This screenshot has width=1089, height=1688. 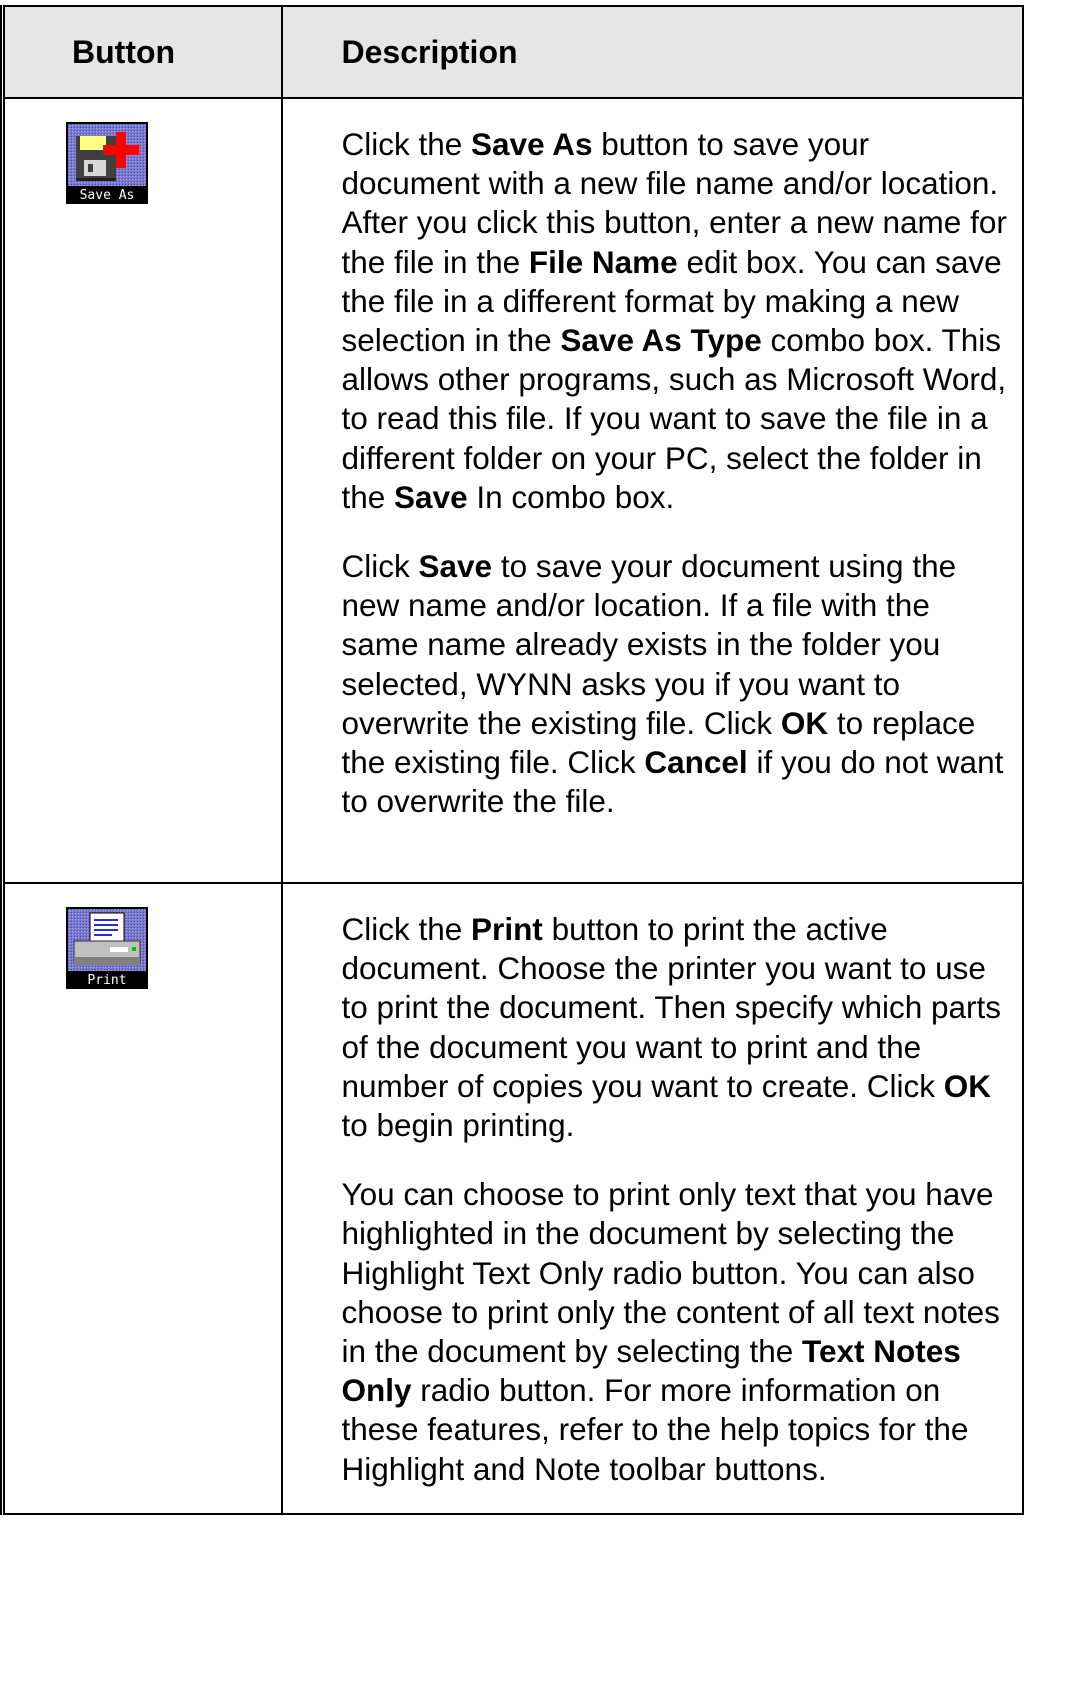 I want to click on table-header-row: Button Description, so click(x=512, y=52).